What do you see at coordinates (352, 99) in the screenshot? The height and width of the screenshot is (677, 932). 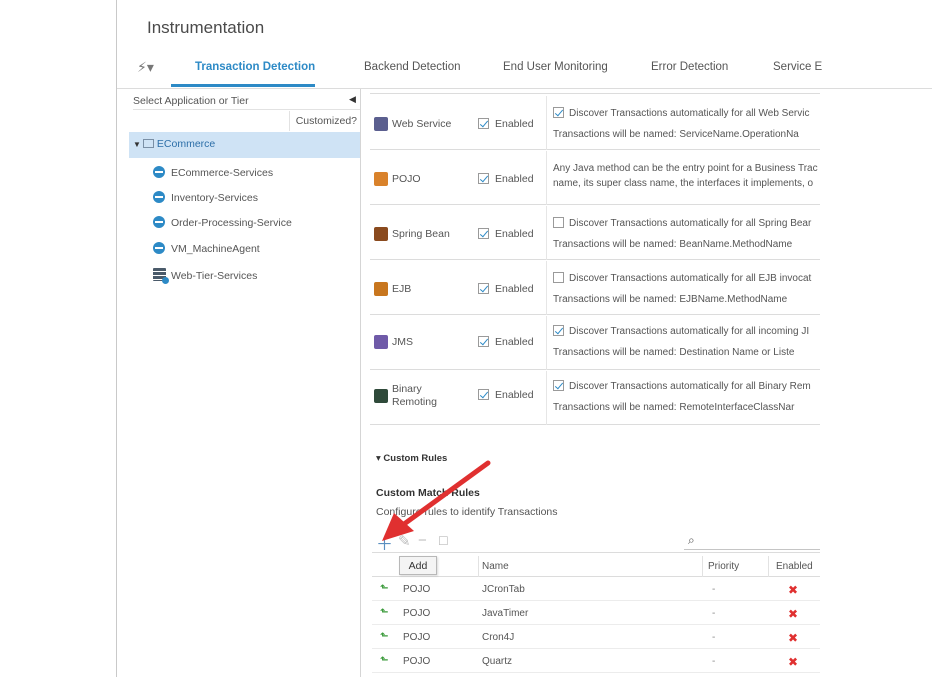 I see `collapse-panel-icon: ◀` at bounding box center [352, 99].